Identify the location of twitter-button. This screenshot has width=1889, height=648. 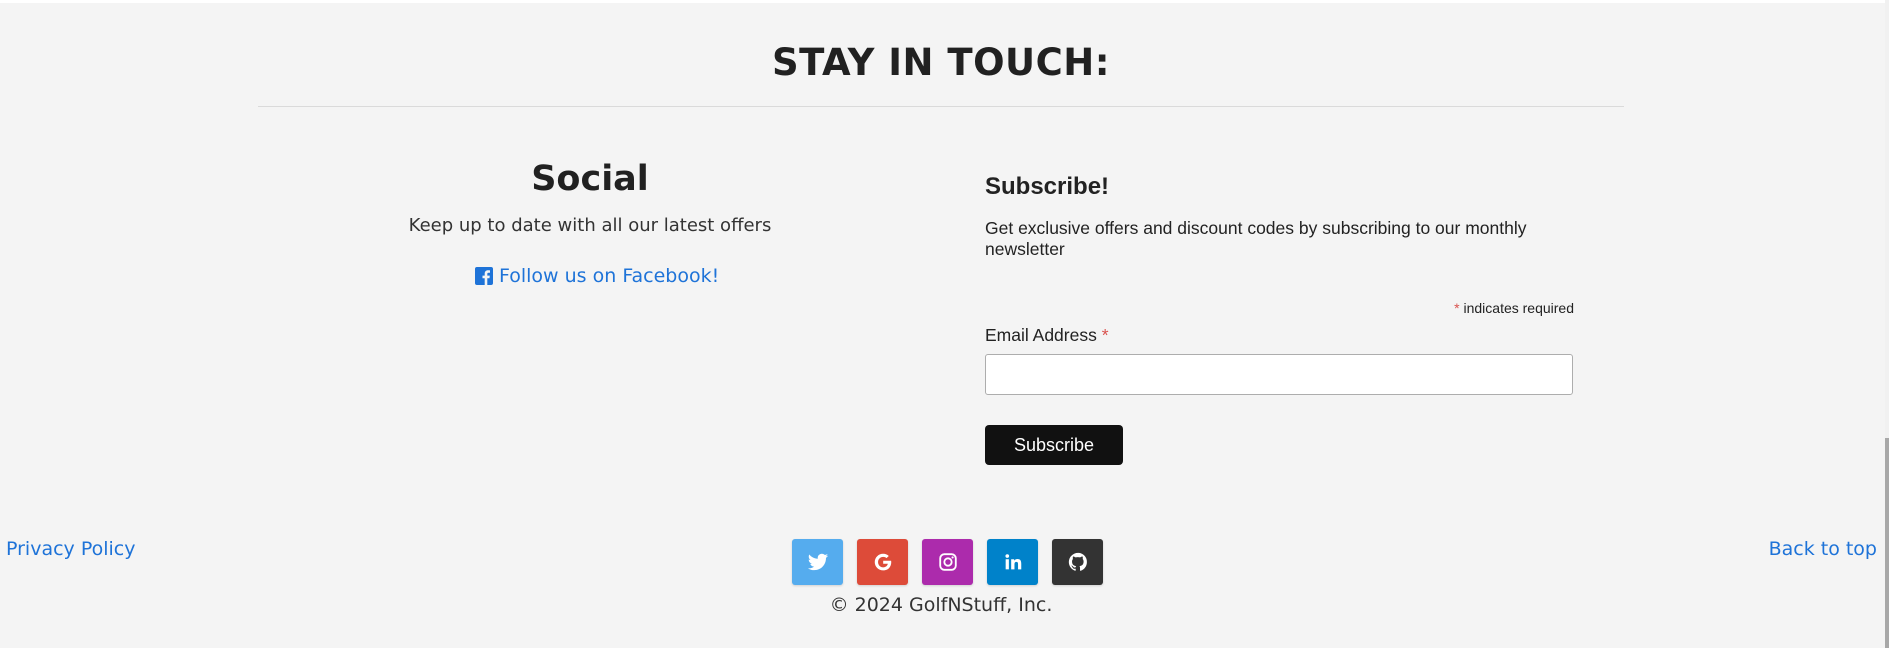
(817, 562).